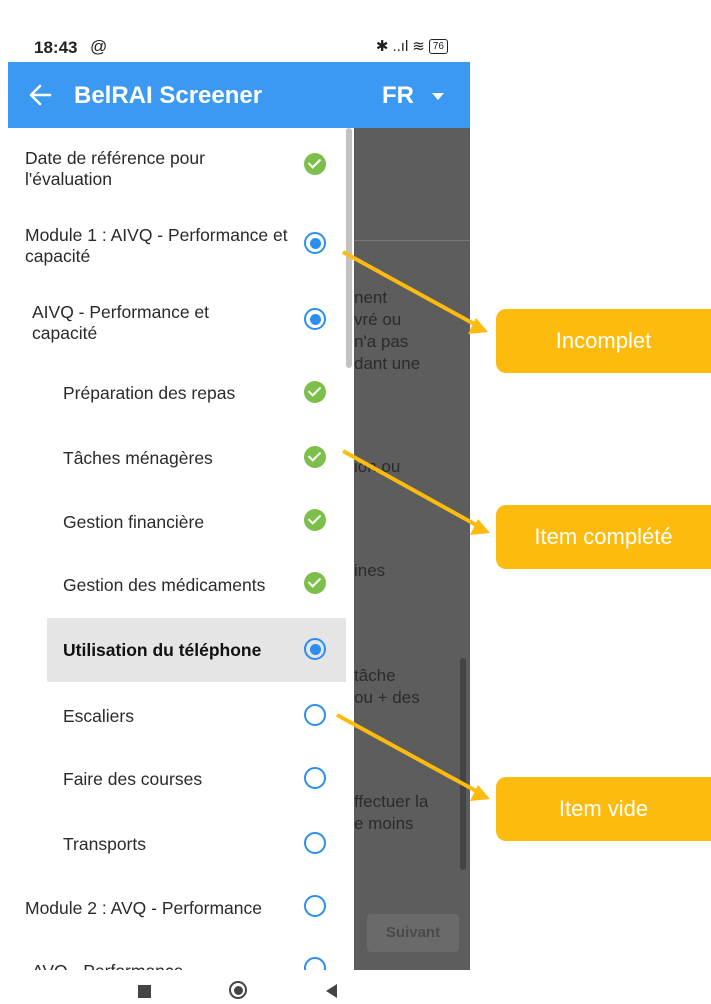 This screenshot has height=1004, width=711. What do you see at coordinates (603, 809) in the screenshot?
I see `callout-empty: Item vide` at bounding box center [603, 809].